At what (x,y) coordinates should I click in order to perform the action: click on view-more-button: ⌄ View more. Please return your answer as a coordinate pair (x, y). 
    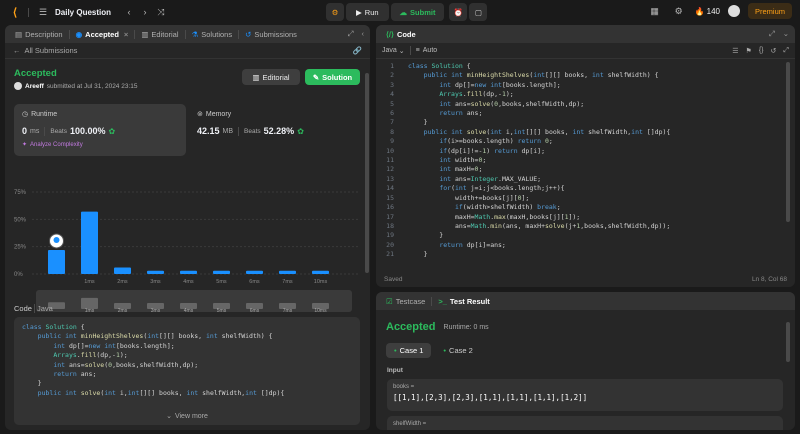
    Looking at the image, I should click on (187, 416).